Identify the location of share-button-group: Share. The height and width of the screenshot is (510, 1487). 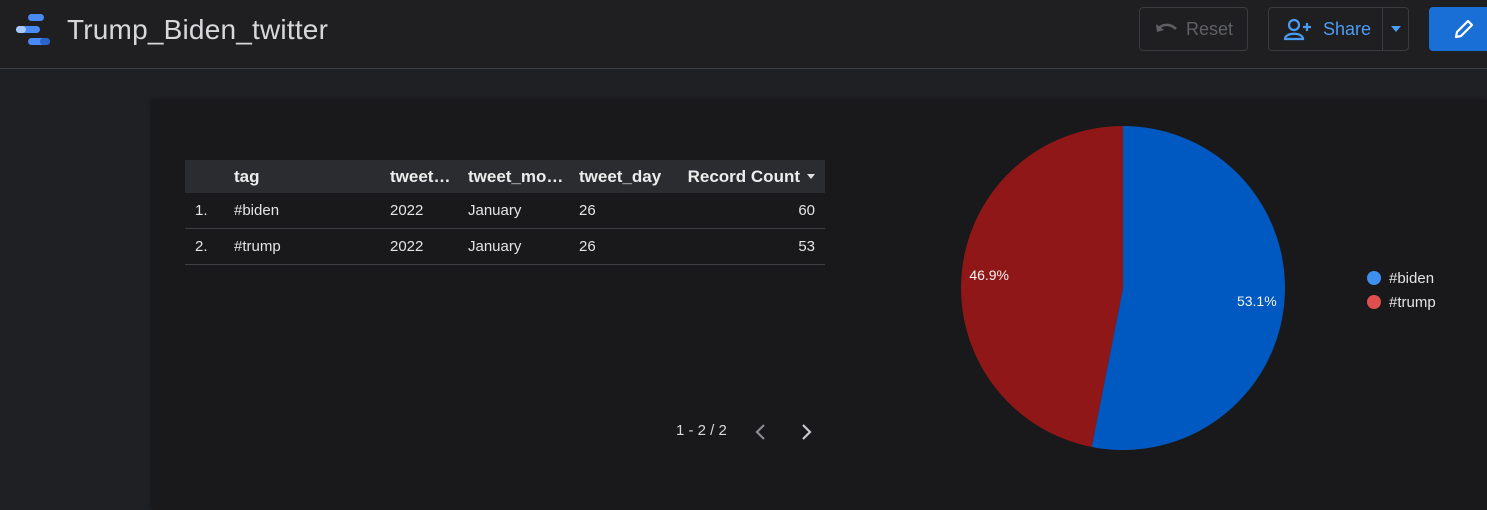
(1338, 29).